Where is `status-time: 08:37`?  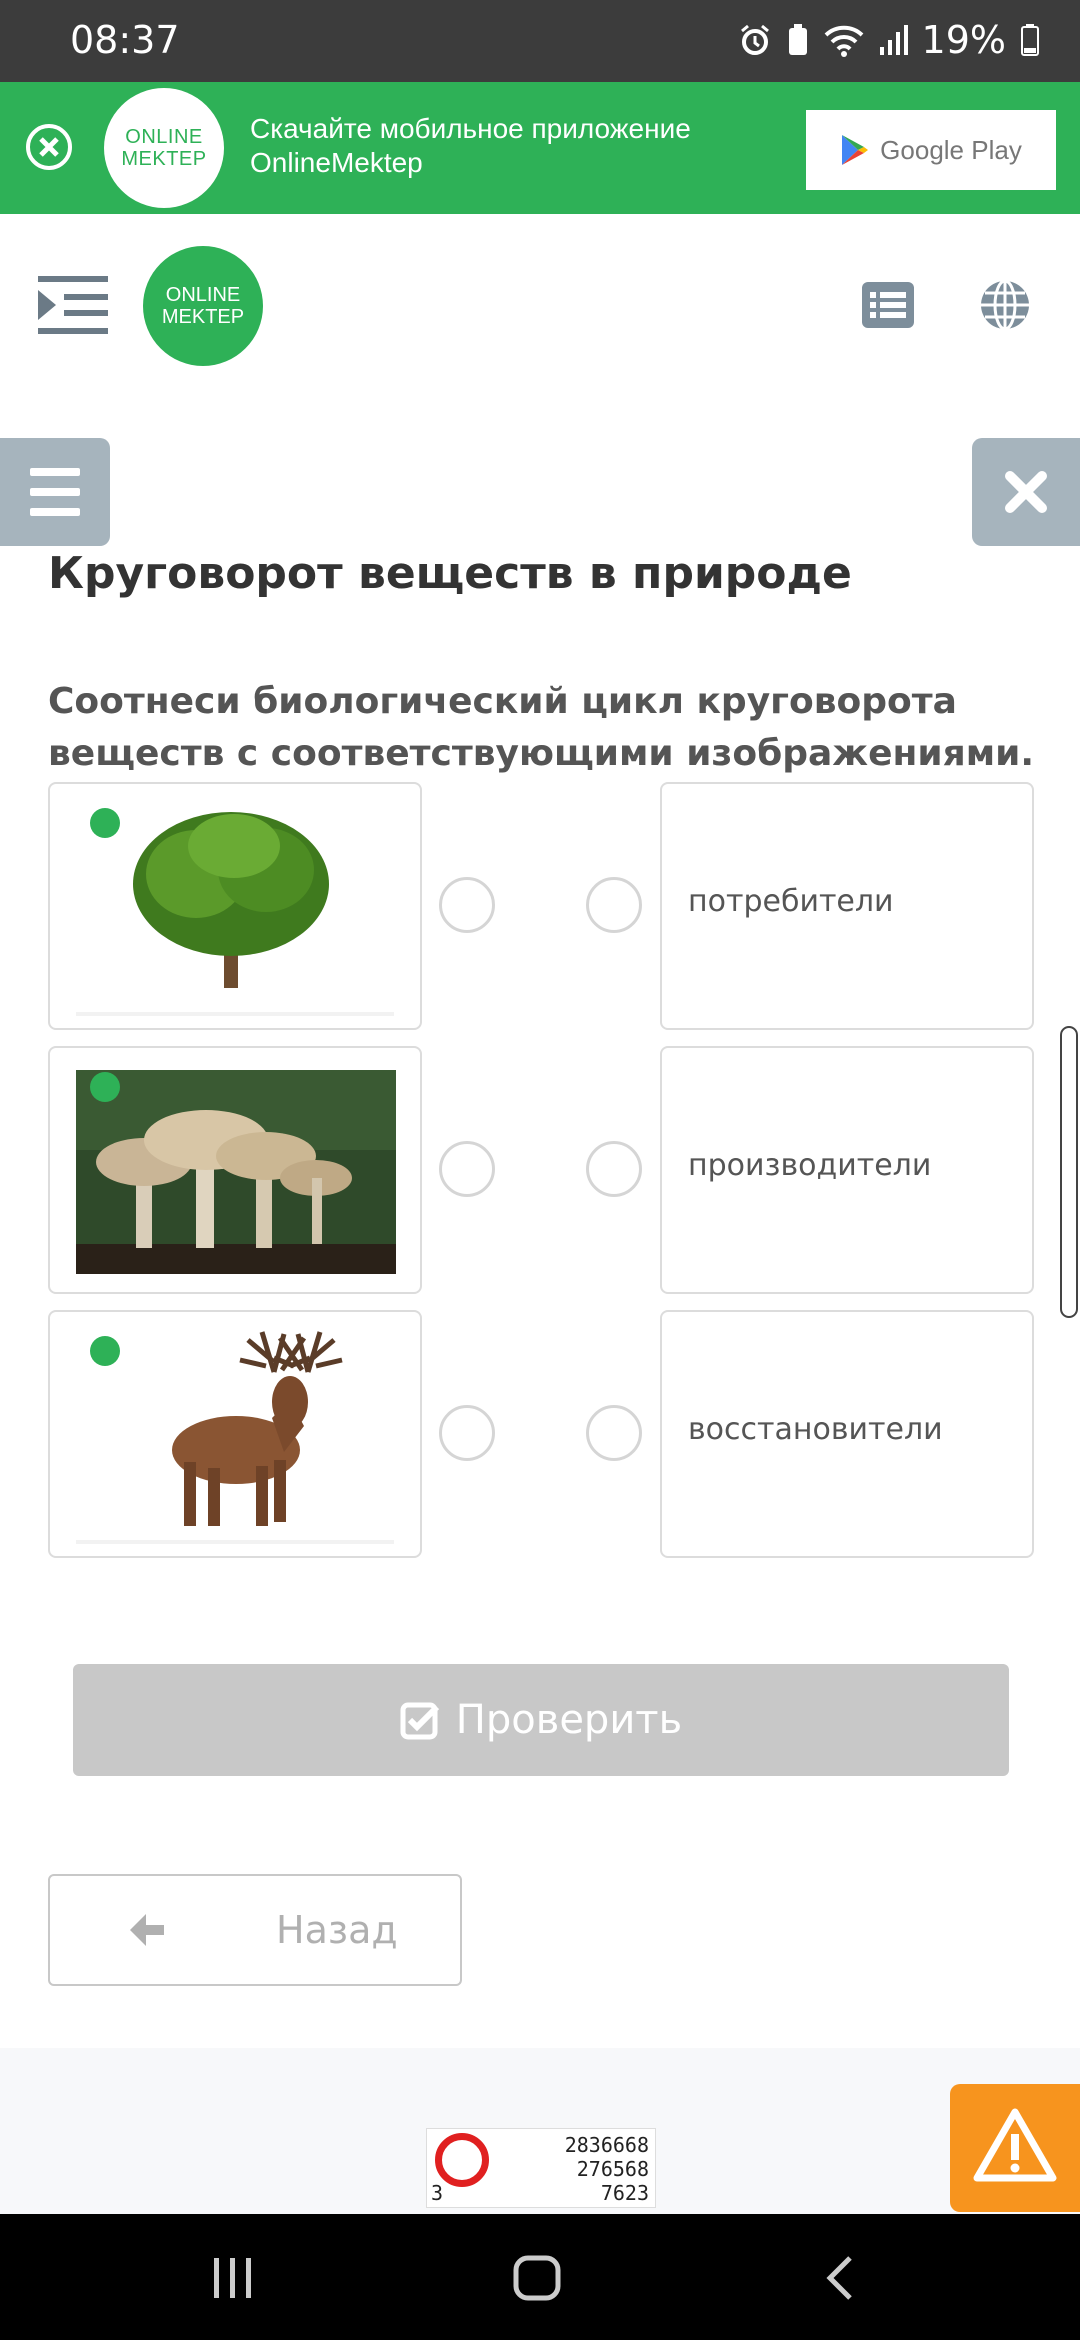
status-time: 08:37 is located at coordinates (125, 40).